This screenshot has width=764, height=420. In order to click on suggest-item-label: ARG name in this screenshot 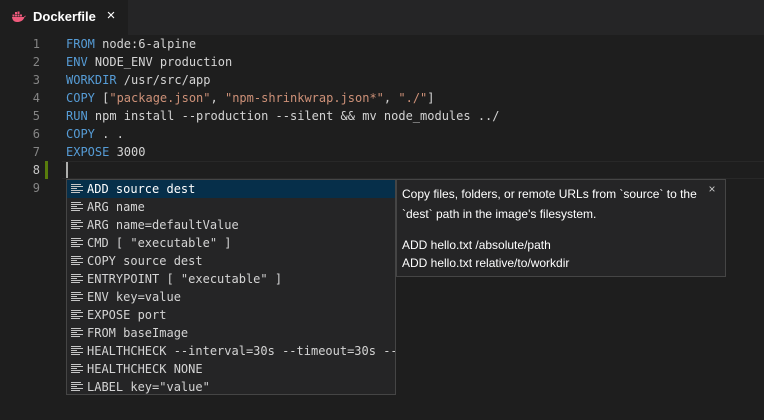, I will do `click(116, 207)`.